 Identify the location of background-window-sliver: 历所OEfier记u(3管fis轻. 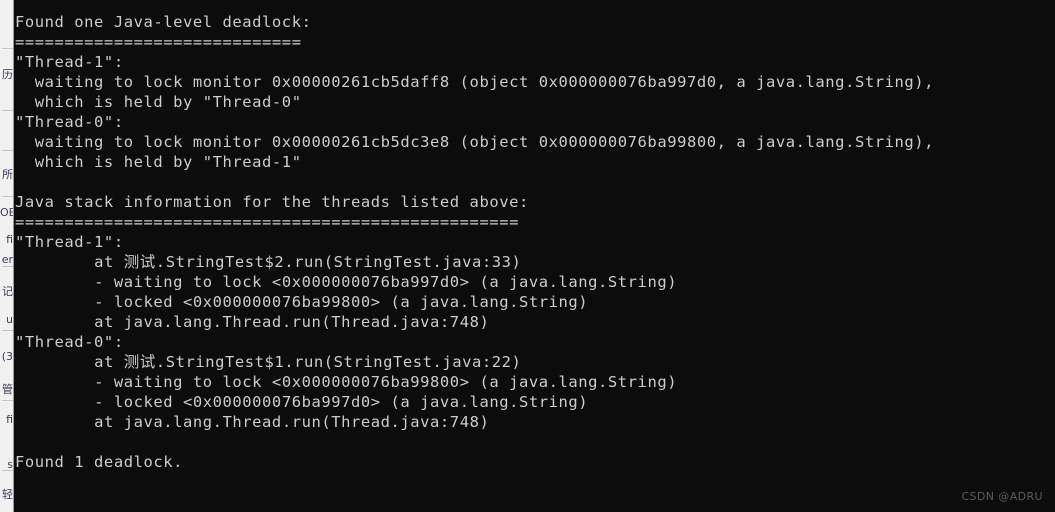
(7, 256).